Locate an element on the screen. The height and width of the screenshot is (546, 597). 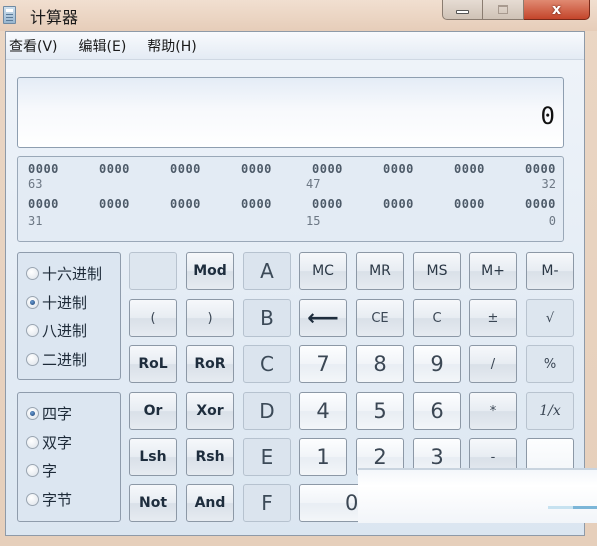
maximize-button is located at coordinates (503, 10).